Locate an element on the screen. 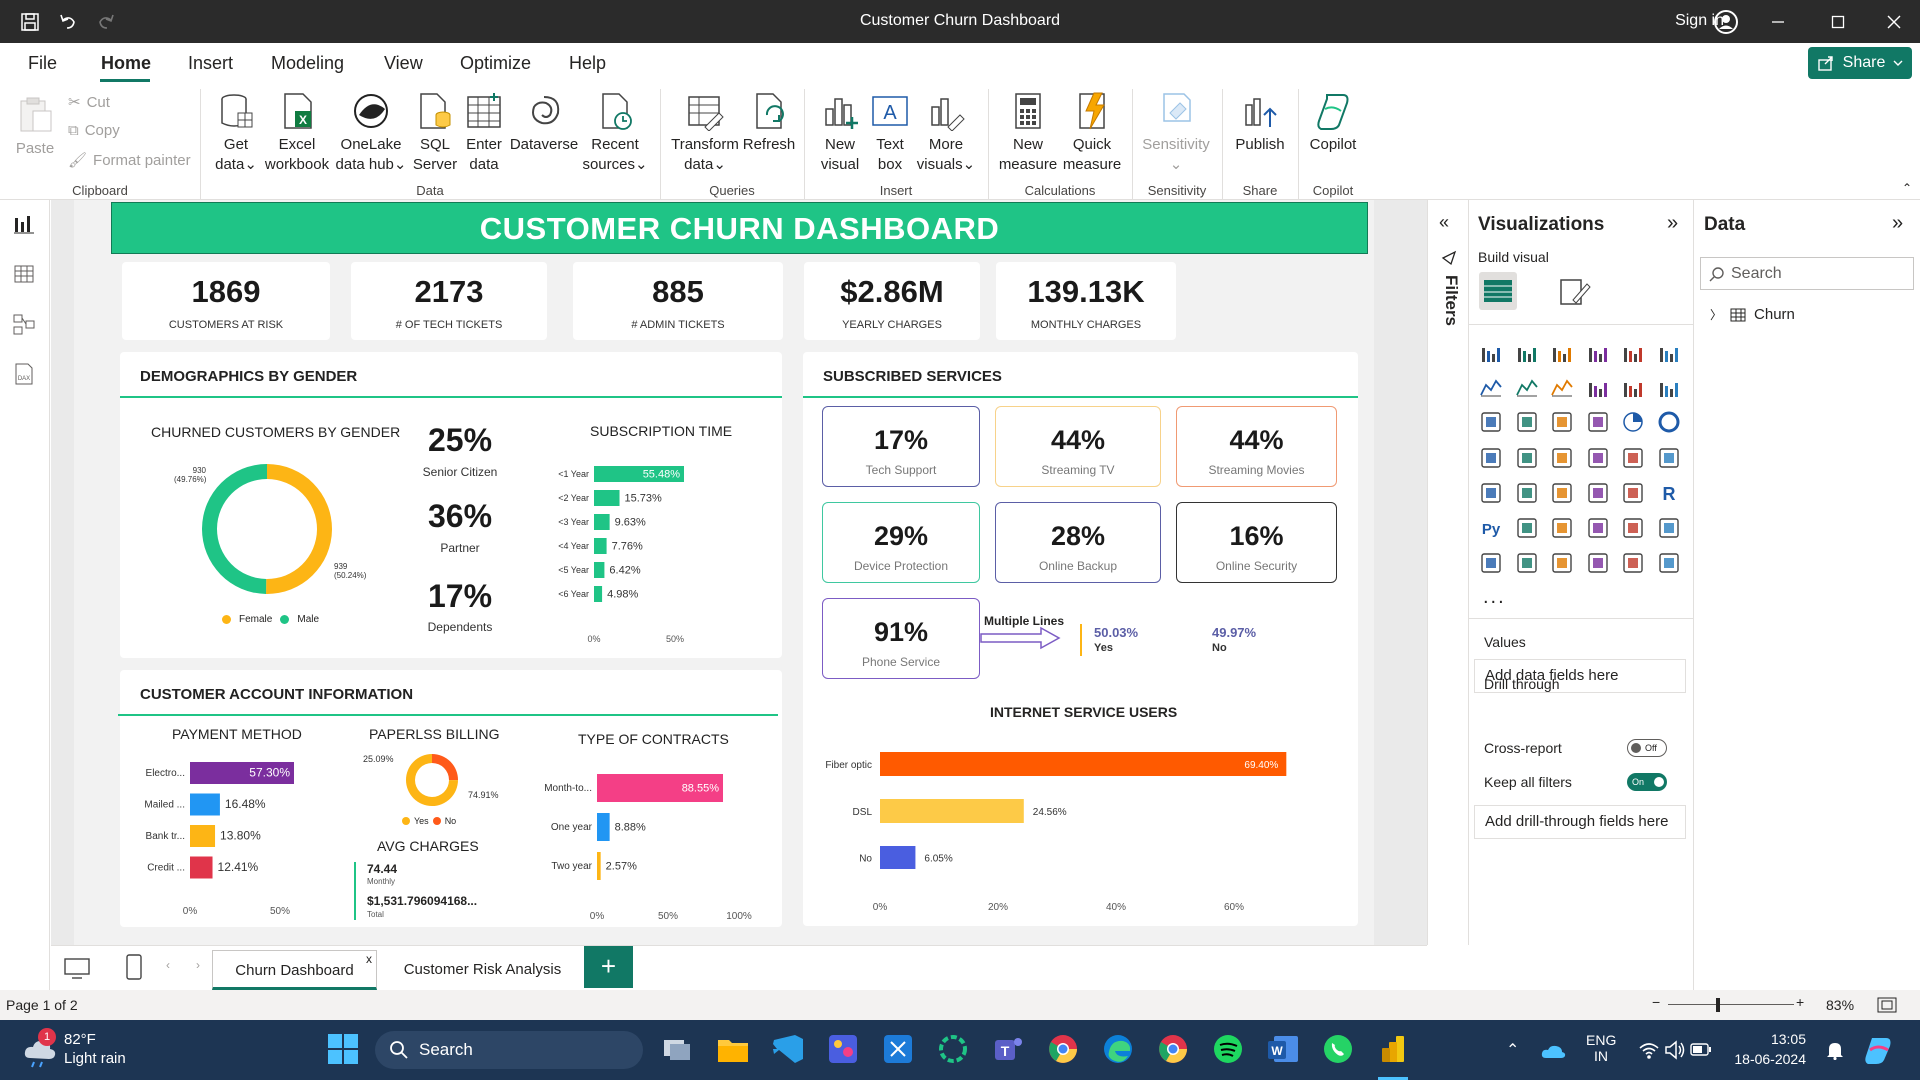 This screenshot has height=1080, width=1920. collapse-ribbon-icon: ⌃ is located at coordinates (1907, 188).